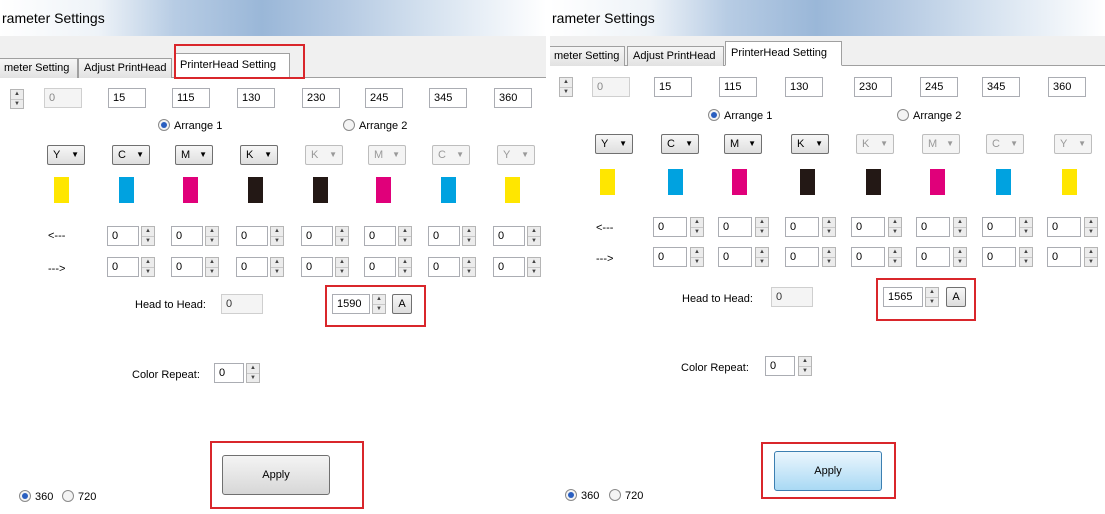 The image size is (1105, 514). I want to click on tab-printerhead-setting: PrinterHead Setting, so click(783, 53).